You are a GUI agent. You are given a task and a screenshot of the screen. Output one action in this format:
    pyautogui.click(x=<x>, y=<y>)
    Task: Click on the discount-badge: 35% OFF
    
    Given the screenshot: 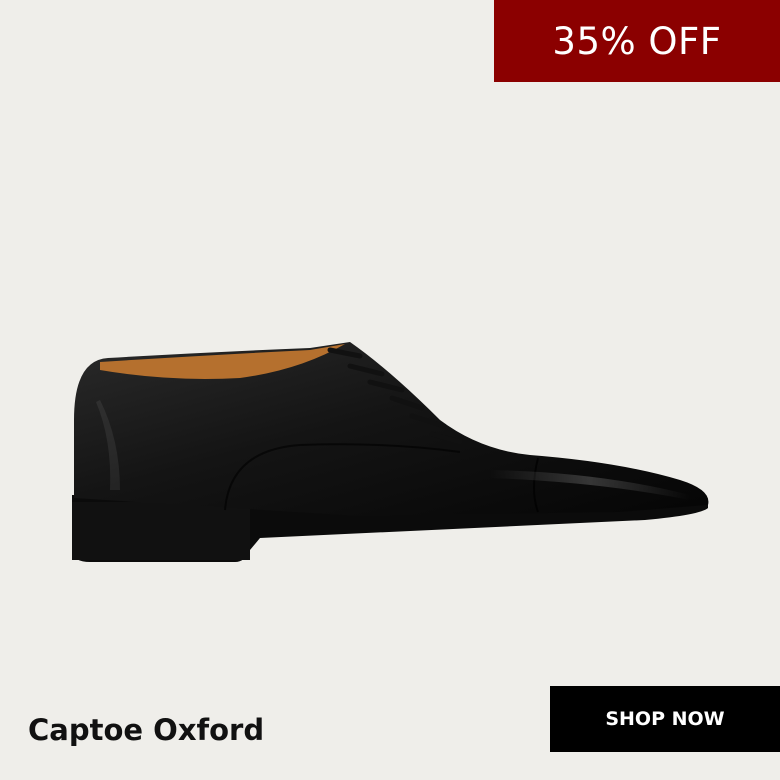 What is the action you would take?
    pyautogui.click(x=637, y=41)
    